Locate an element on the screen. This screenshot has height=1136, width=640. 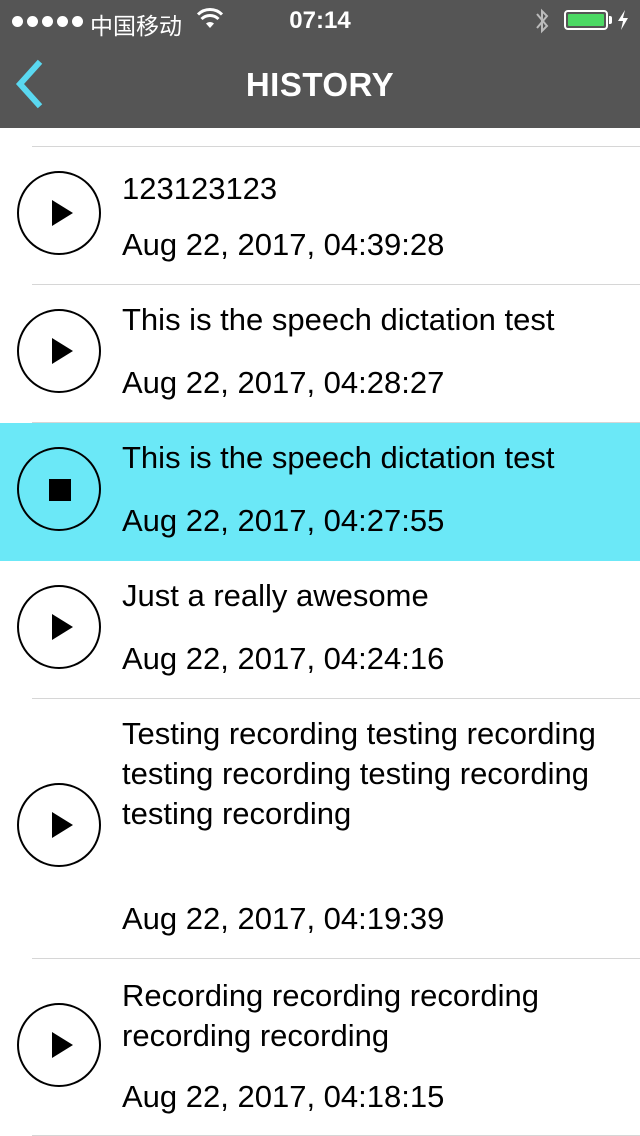
page-title: HISTORY is located at coordinates (320, 84).